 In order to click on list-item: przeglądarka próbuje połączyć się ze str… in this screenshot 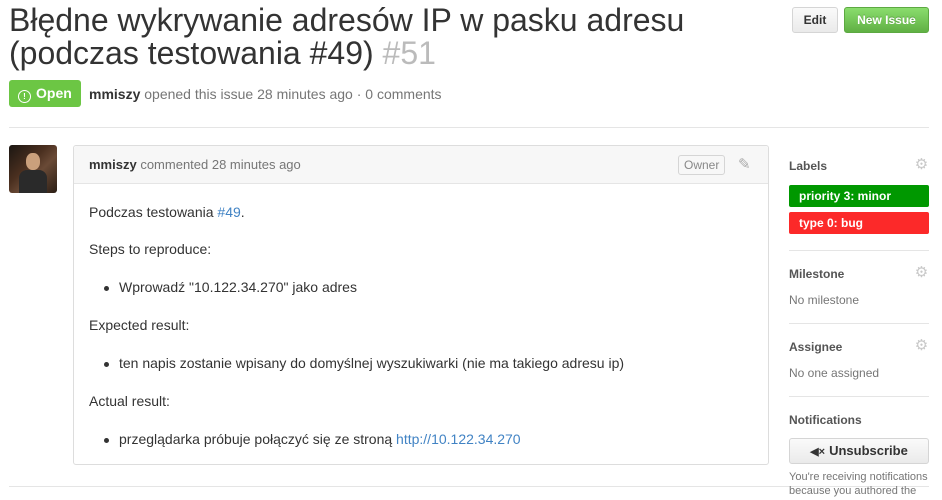, I will do `click(312, 439)`.